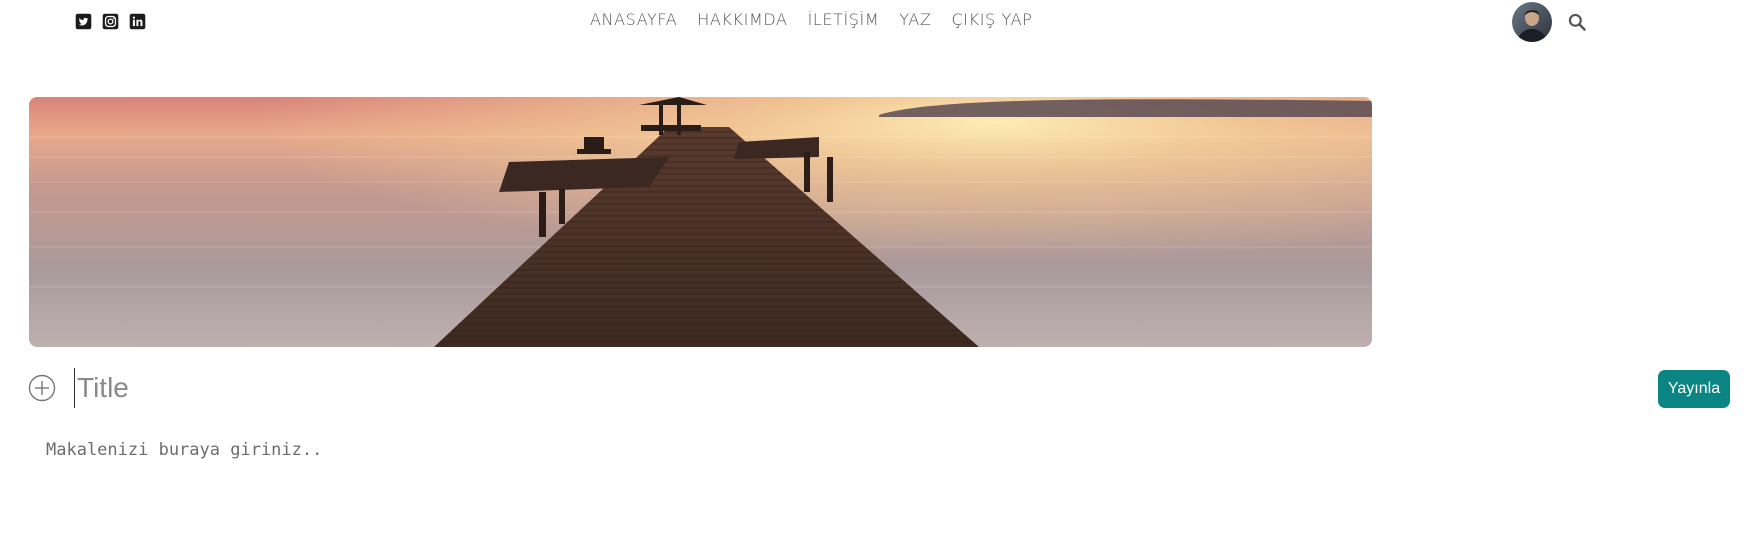 The width and height of the screenshot is (1756, 553). I want to click on top-navigation-bar: ANASAYFA HAKKIMDA İLETİŞİM YAZ ÇIKIŞ YAP, so click(878, 22).